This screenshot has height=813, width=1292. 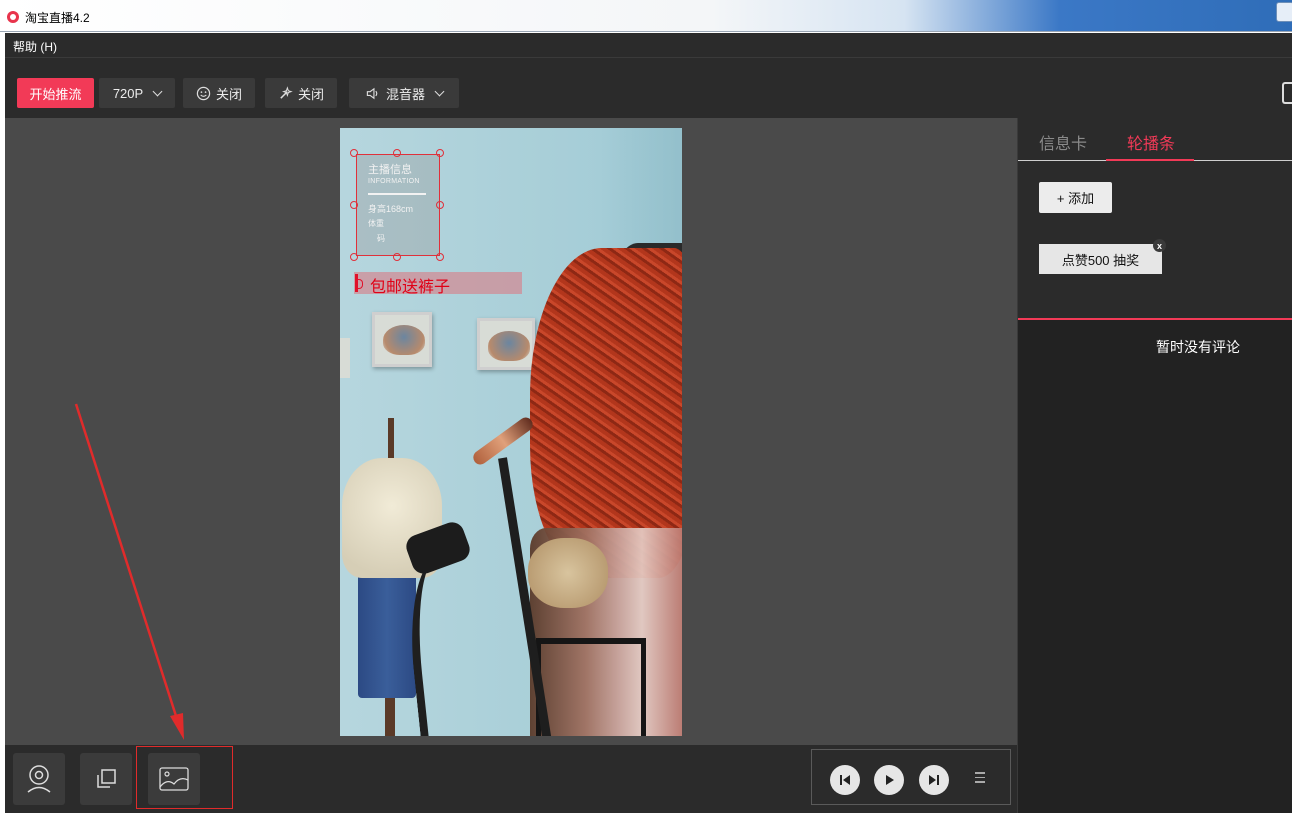 What do you see at coordinates (1198, 347) in the screenshot?
I see `empty-comments-text: 暂时没有评论` at bounding box center [1198, 347].